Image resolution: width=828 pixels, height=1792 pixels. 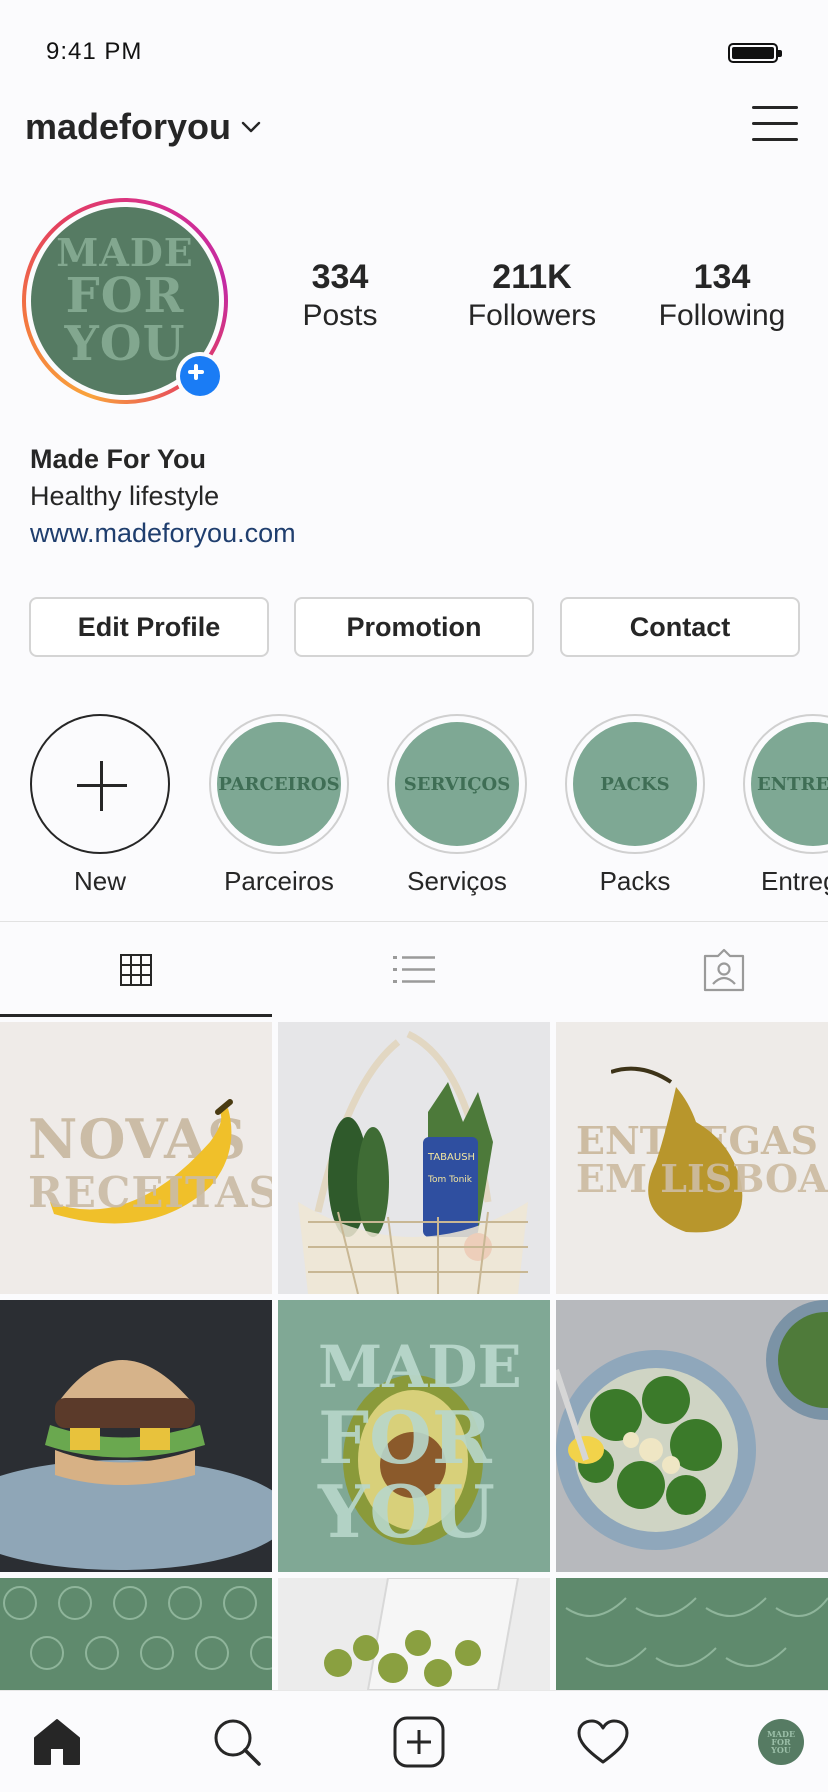 I want to click on jar-label-text: TABAUSH, so click(x=451, y=1157).